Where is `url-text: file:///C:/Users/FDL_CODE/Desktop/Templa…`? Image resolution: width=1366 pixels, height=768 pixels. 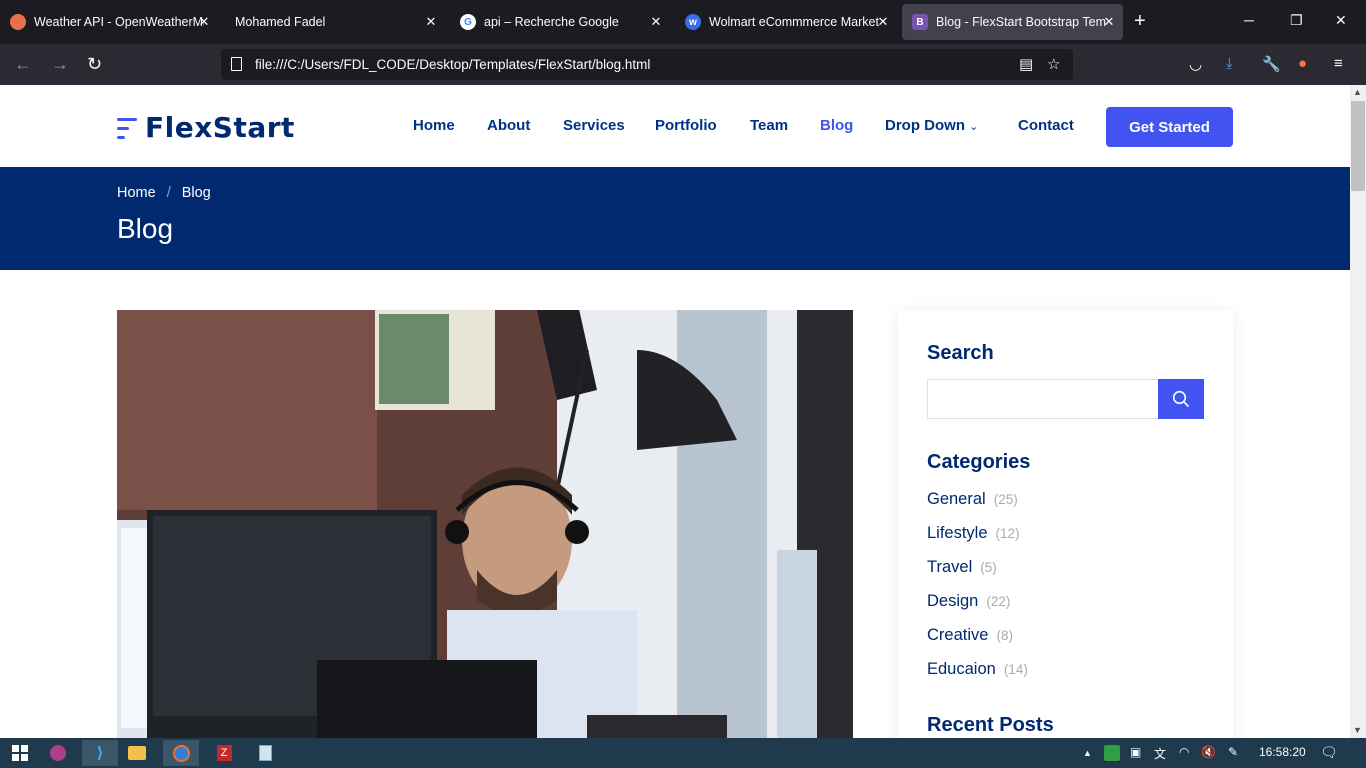 url-text: file:///C:/Users/FDL_CODE/Desktop/Templa… is located at coordinates (452, 64).